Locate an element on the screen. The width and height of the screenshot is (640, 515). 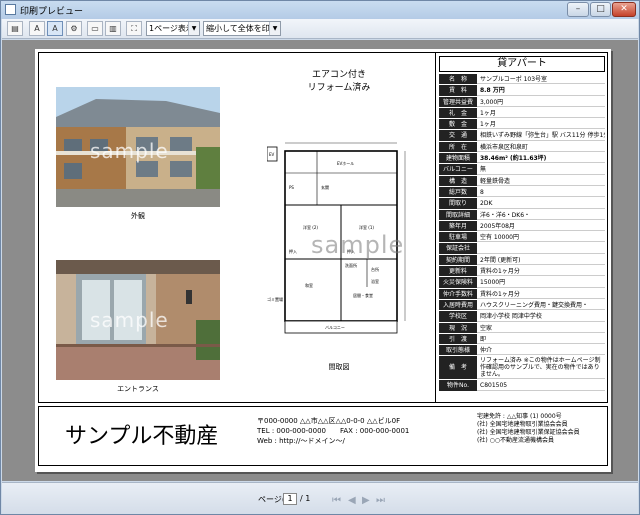
entrance-caption: エントランス is located at coordinates (138, 389).